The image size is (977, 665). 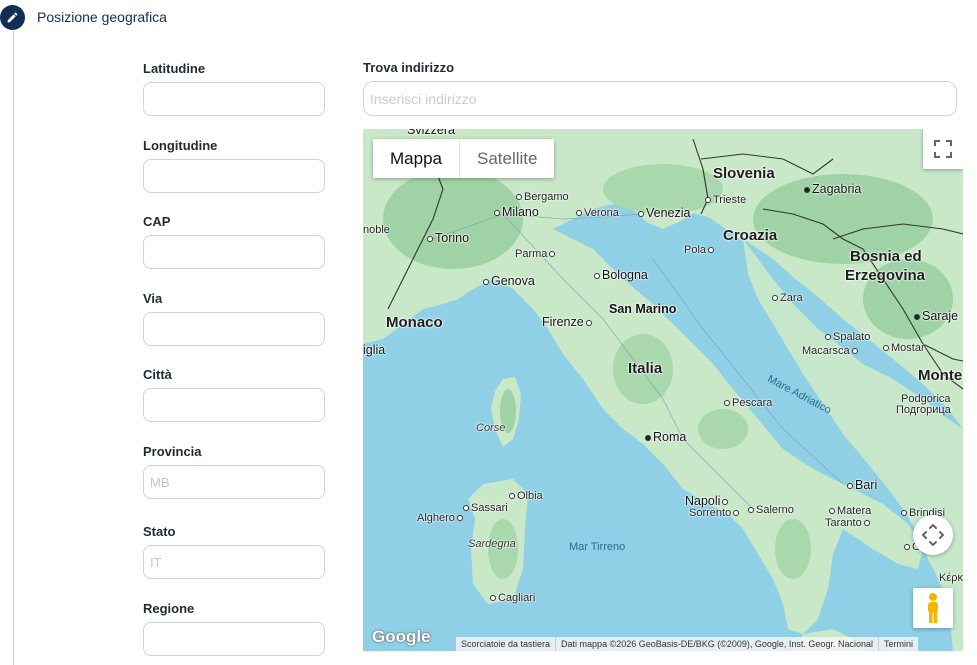 What do you see at coordinates (489, 508) in the screenshot?
I see `label-sassari-text: Sassari` at bounding box center [489, 508].